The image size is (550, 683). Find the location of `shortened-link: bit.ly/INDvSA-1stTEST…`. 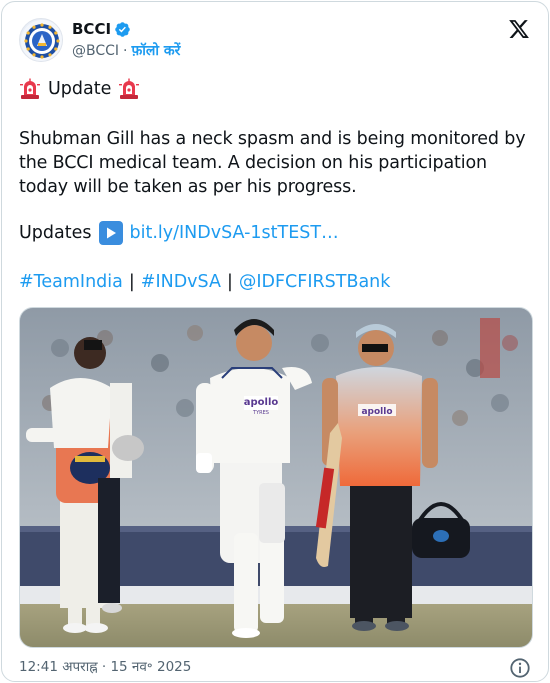

shortened-link: bit.ly/INDvSA-1stTEST… is located at coordinates (234, 233).